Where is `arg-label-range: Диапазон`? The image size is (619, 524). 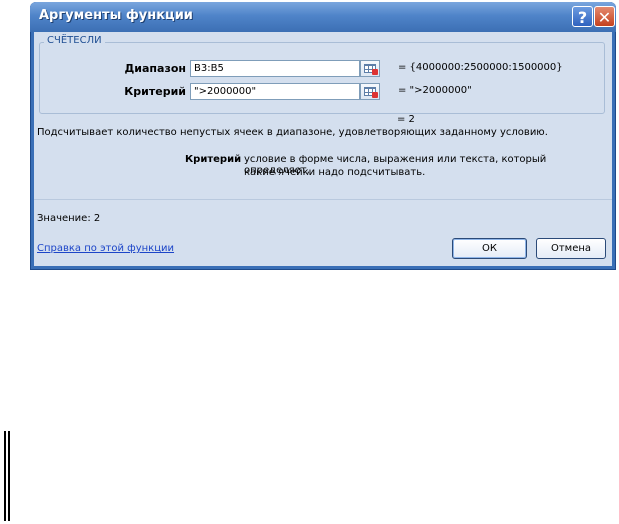
arg-label-range: Диапазон is located at coordinates (155, 68).